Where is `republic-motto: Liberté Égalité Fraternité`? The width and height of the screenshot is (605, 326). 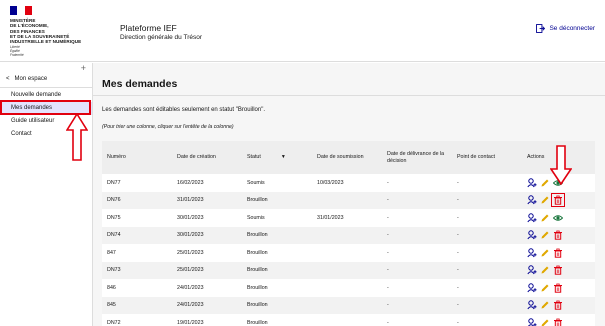 republic-motto: Liberté Égalité Fraternité is located at coordinates (17, 51).